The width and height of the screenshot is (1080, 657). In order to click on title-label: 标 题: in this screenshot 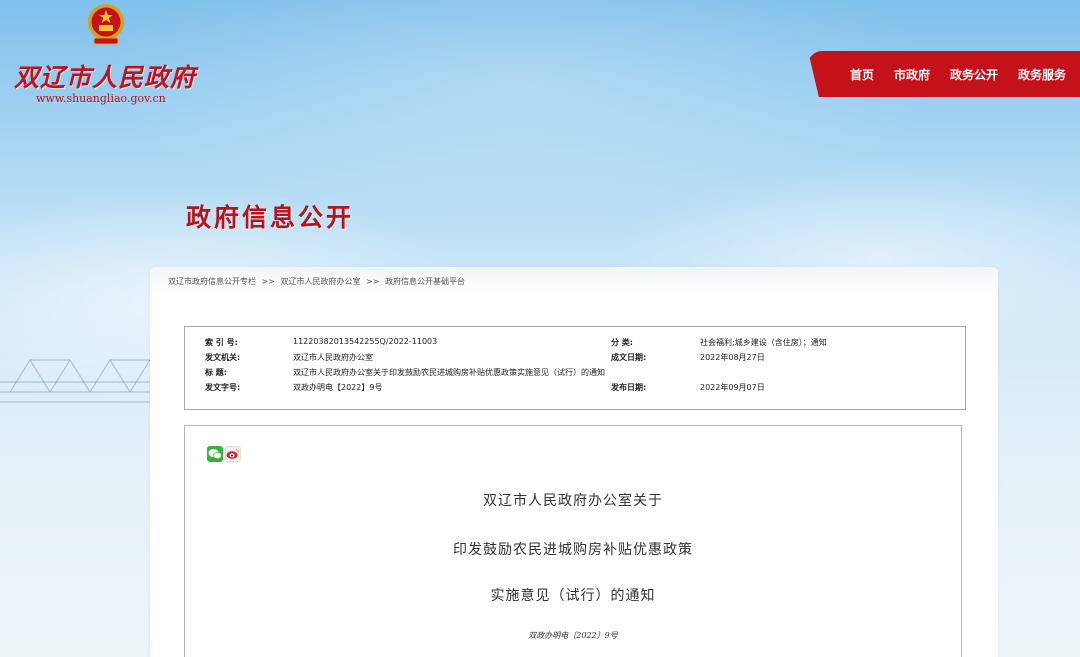, I will do `click(216, 372)`.